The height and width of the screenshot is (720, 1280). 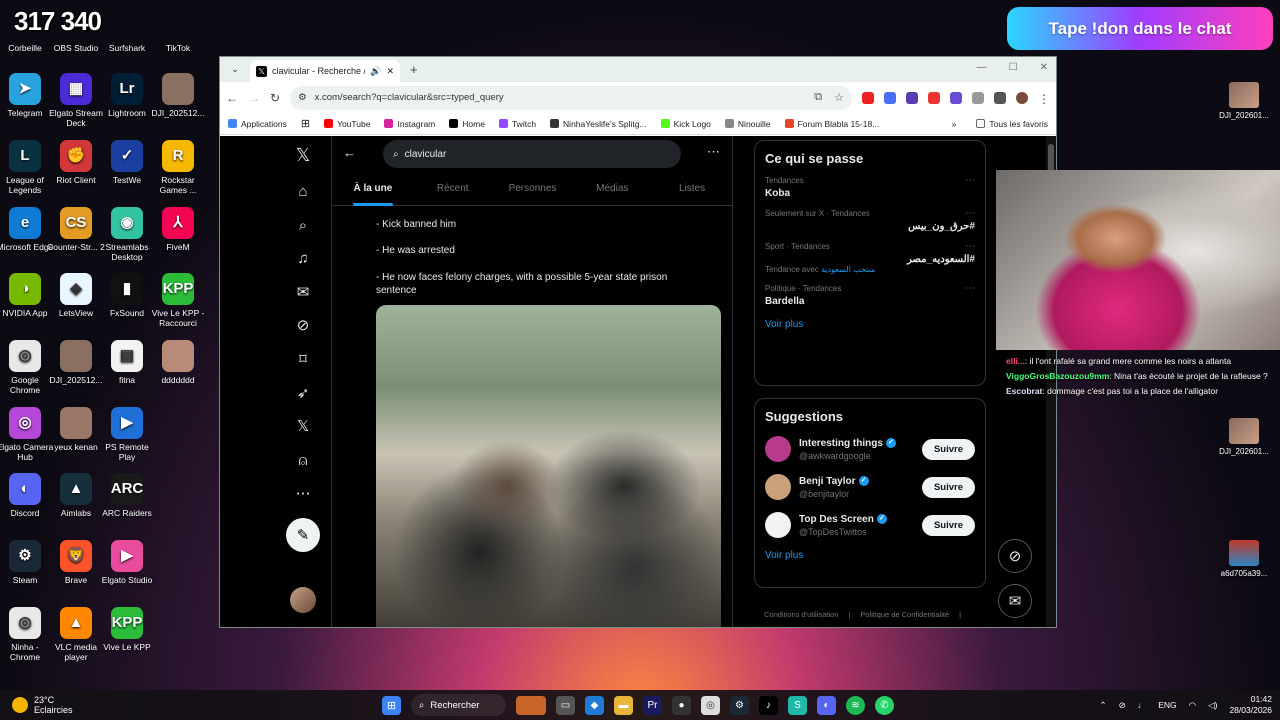 What do you see at coordinates (713, 152) in the screenshot?
I see `more-options-icon: ⋯` at bounding box center [713, 152].